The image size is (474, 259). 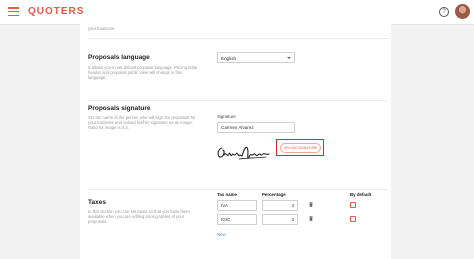 I want to click on tax-percentage-input: 4, so click(x=280, y=205).